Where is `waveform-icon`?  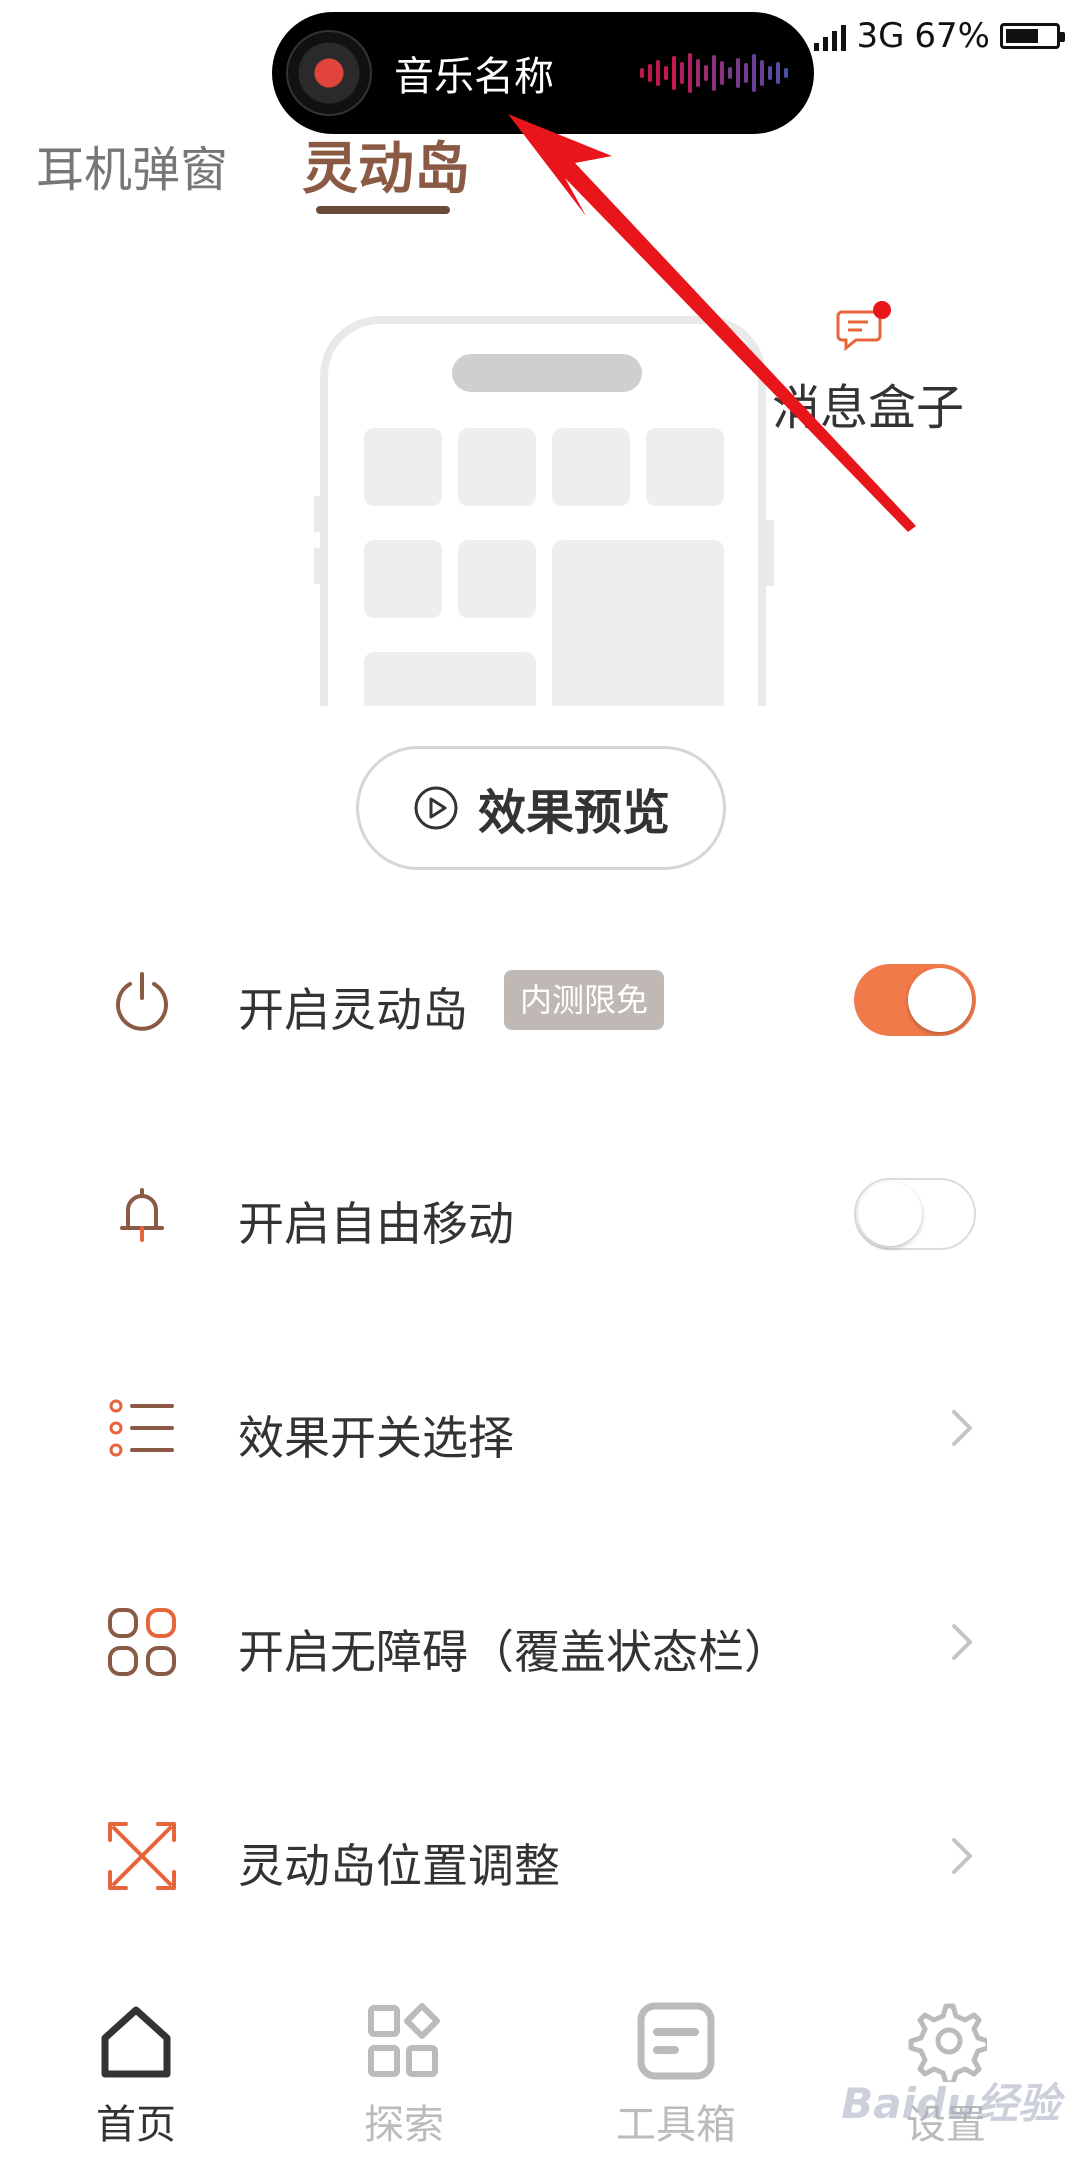
waveform-icon is located at coordinates (714, 73).